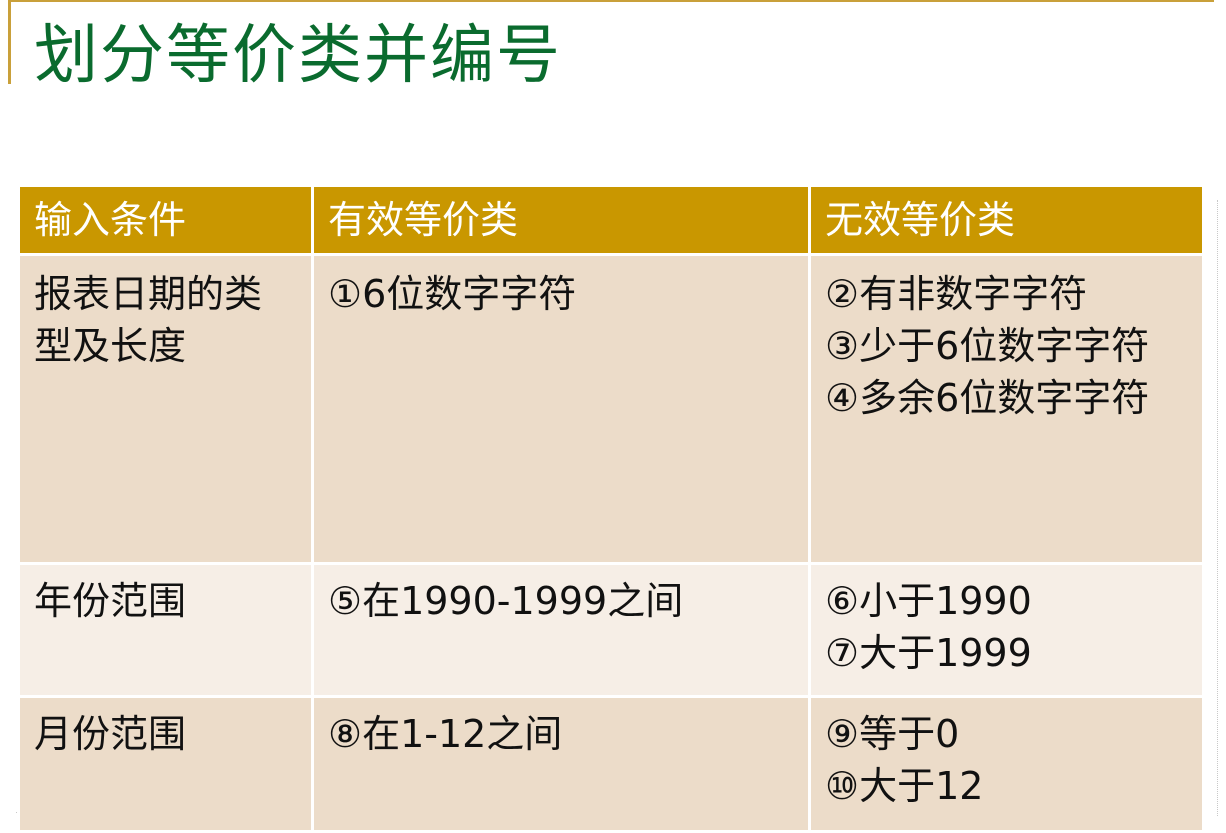  I want to click on condition-cell: 年份范围, so click(165, 630).